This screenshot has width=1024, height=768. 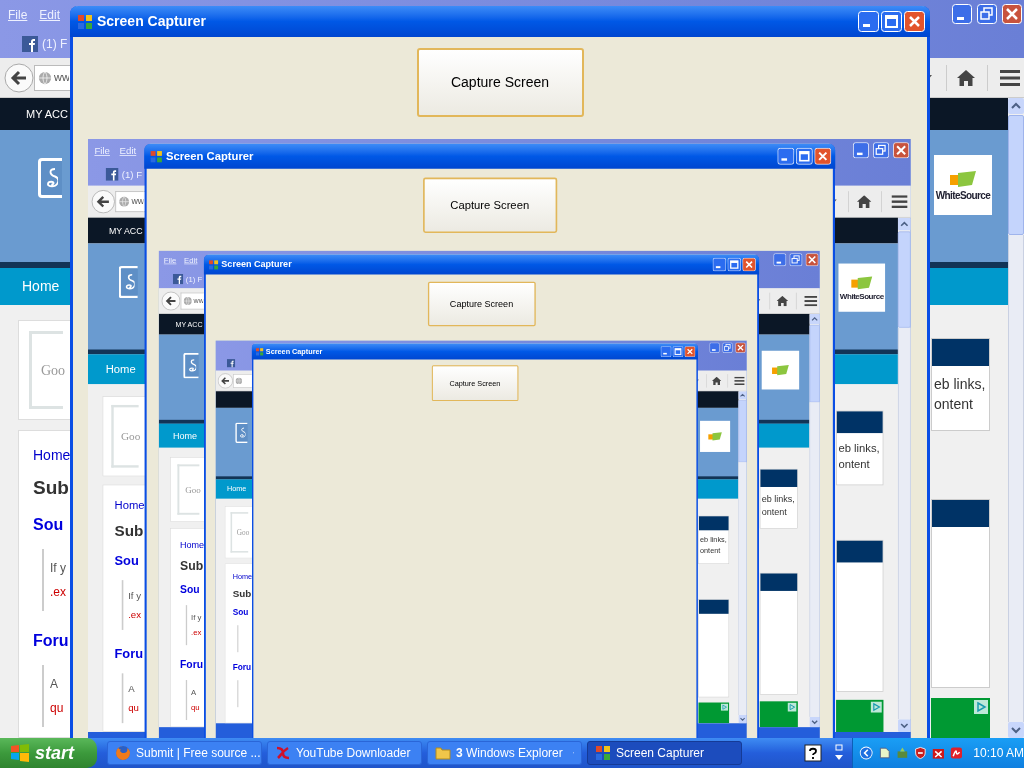 I want to click on note-icon, so click(x=885, y=753).